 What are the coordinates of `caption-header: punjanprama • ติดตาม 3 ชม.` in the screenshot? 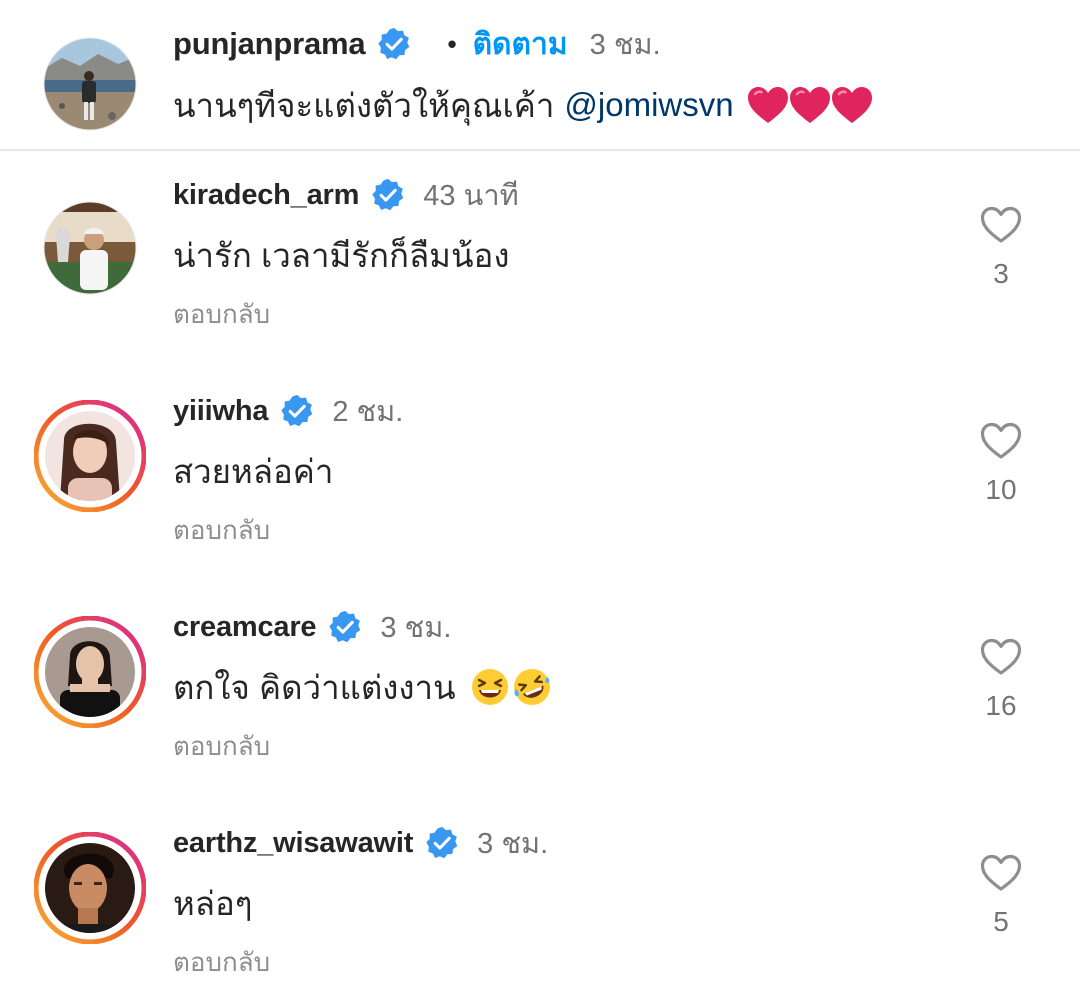 It's located at (417, 44).